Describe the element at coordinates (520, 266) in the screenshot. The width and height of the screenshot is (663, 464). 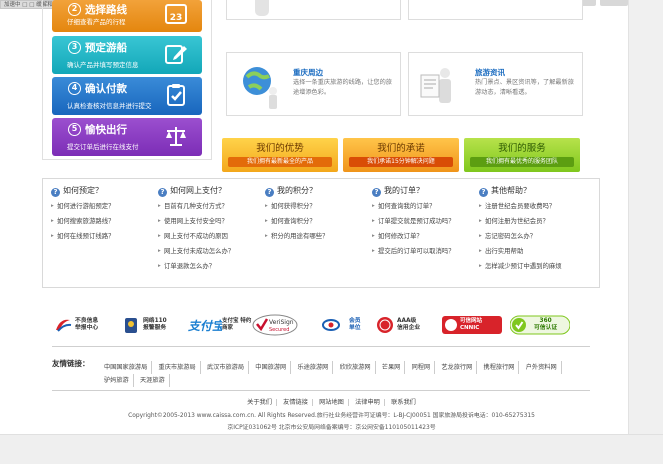
I see `help-link: 怎样减少预订中遇到的麻烦` at that location.